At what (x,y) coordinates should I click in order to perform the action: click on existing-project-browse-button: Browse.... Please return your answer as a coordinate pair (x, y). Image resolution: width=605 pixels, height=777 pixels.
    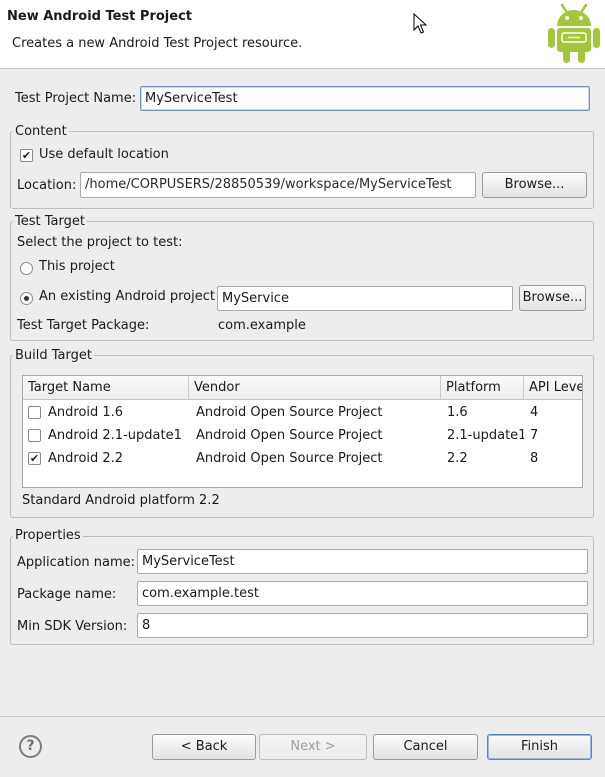
    Looking at the image, I should click on (552, 298).